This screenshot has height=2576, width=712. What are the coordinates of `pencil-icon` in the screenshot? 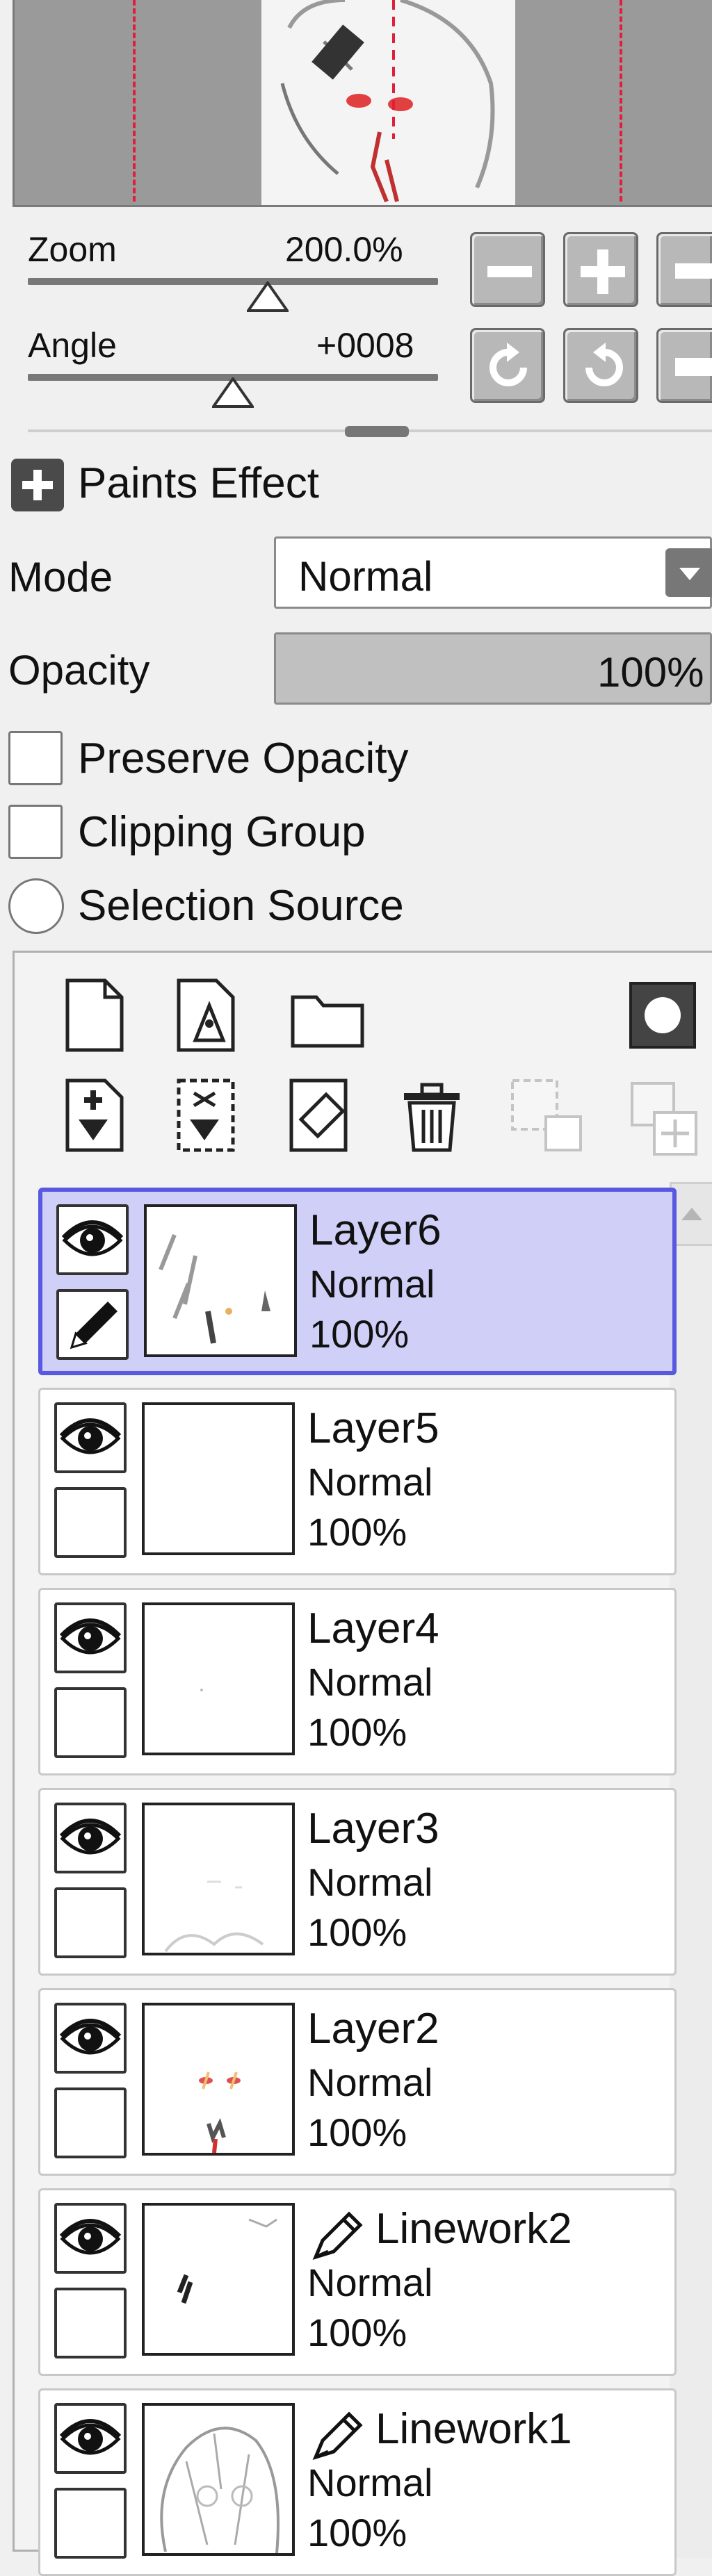 It's located at (94, 1325).